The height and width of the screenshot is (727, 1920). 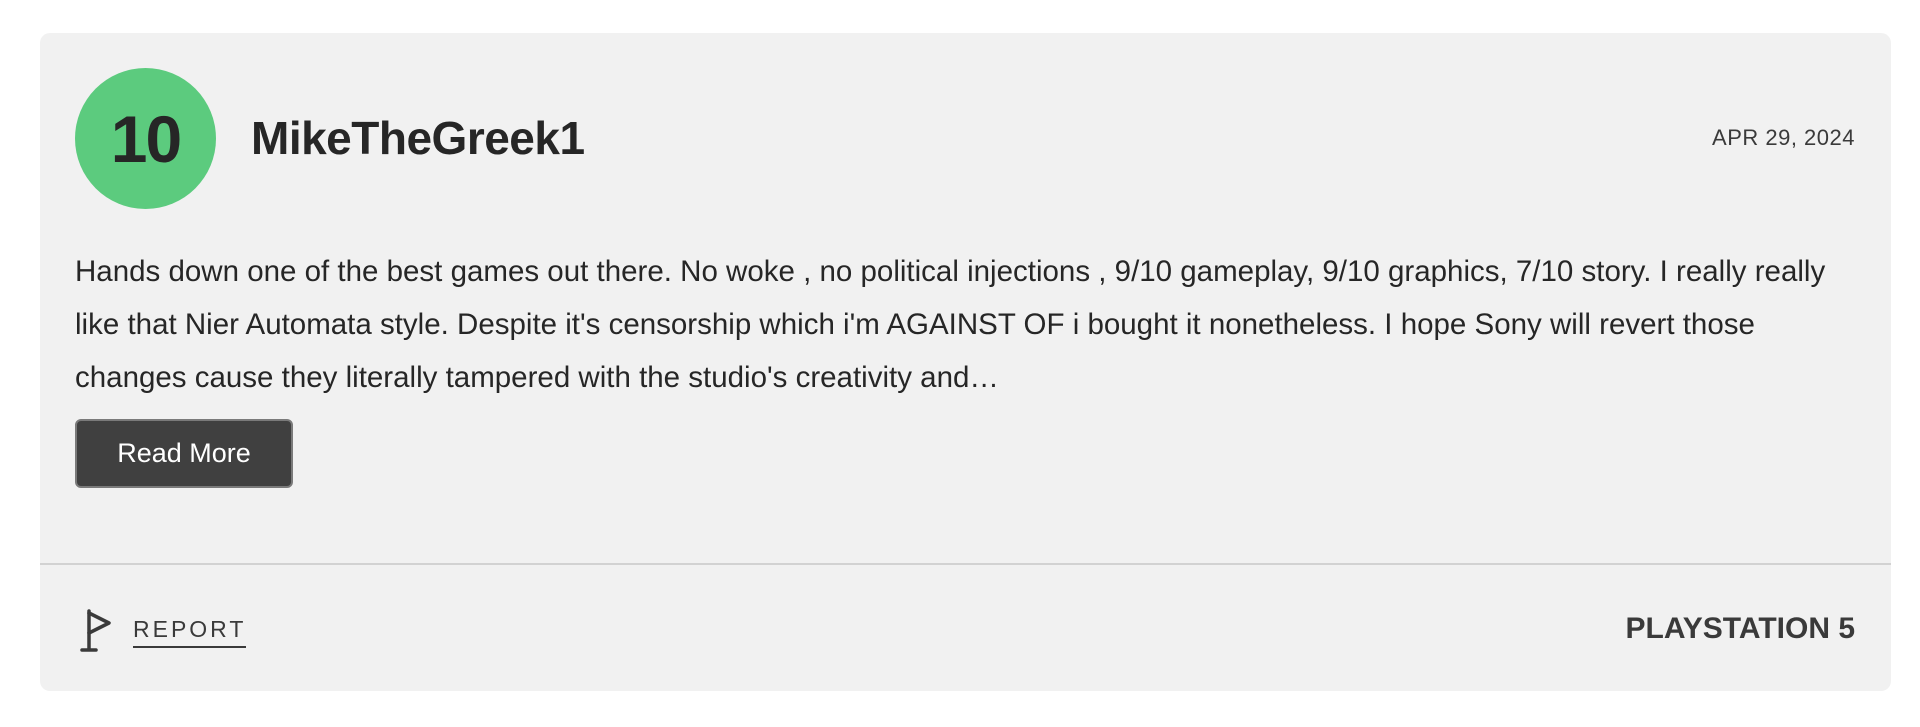 What do you see at coordinates (1783, 137) in the screenshot?
I see `review-date: APR 29, 2024` at bounding box center [1783, 137].